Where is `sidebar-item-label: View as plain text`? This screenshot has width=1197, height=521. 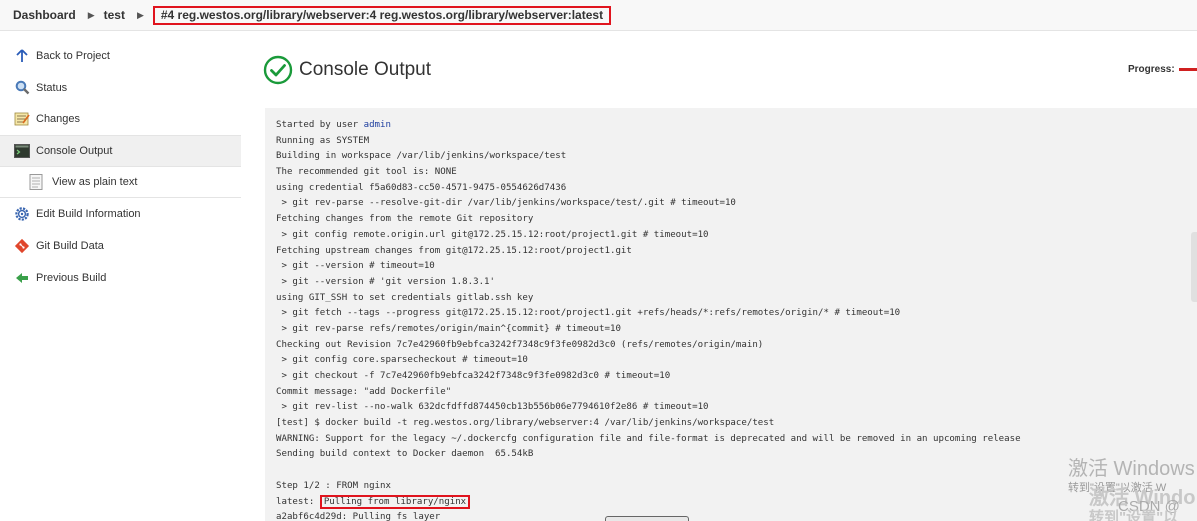
sidebar-item-label: View as plain text is located at coordinates (95, 182).